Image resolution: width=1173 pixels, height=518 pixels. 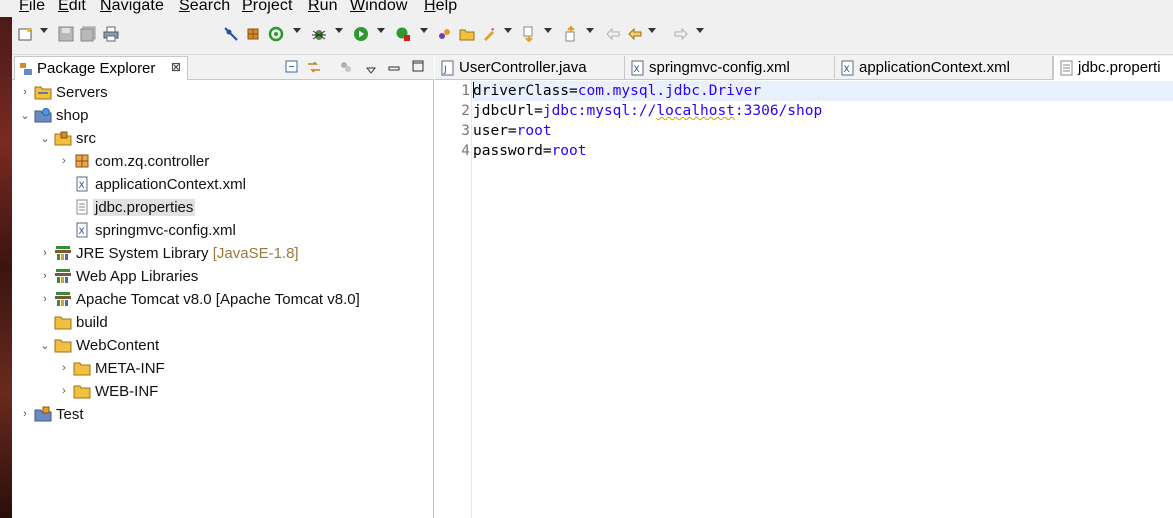 What do you see at coordinates (394, 66) in the screenshot?
I see `minimize-icon` at bounding box center [394, 66].